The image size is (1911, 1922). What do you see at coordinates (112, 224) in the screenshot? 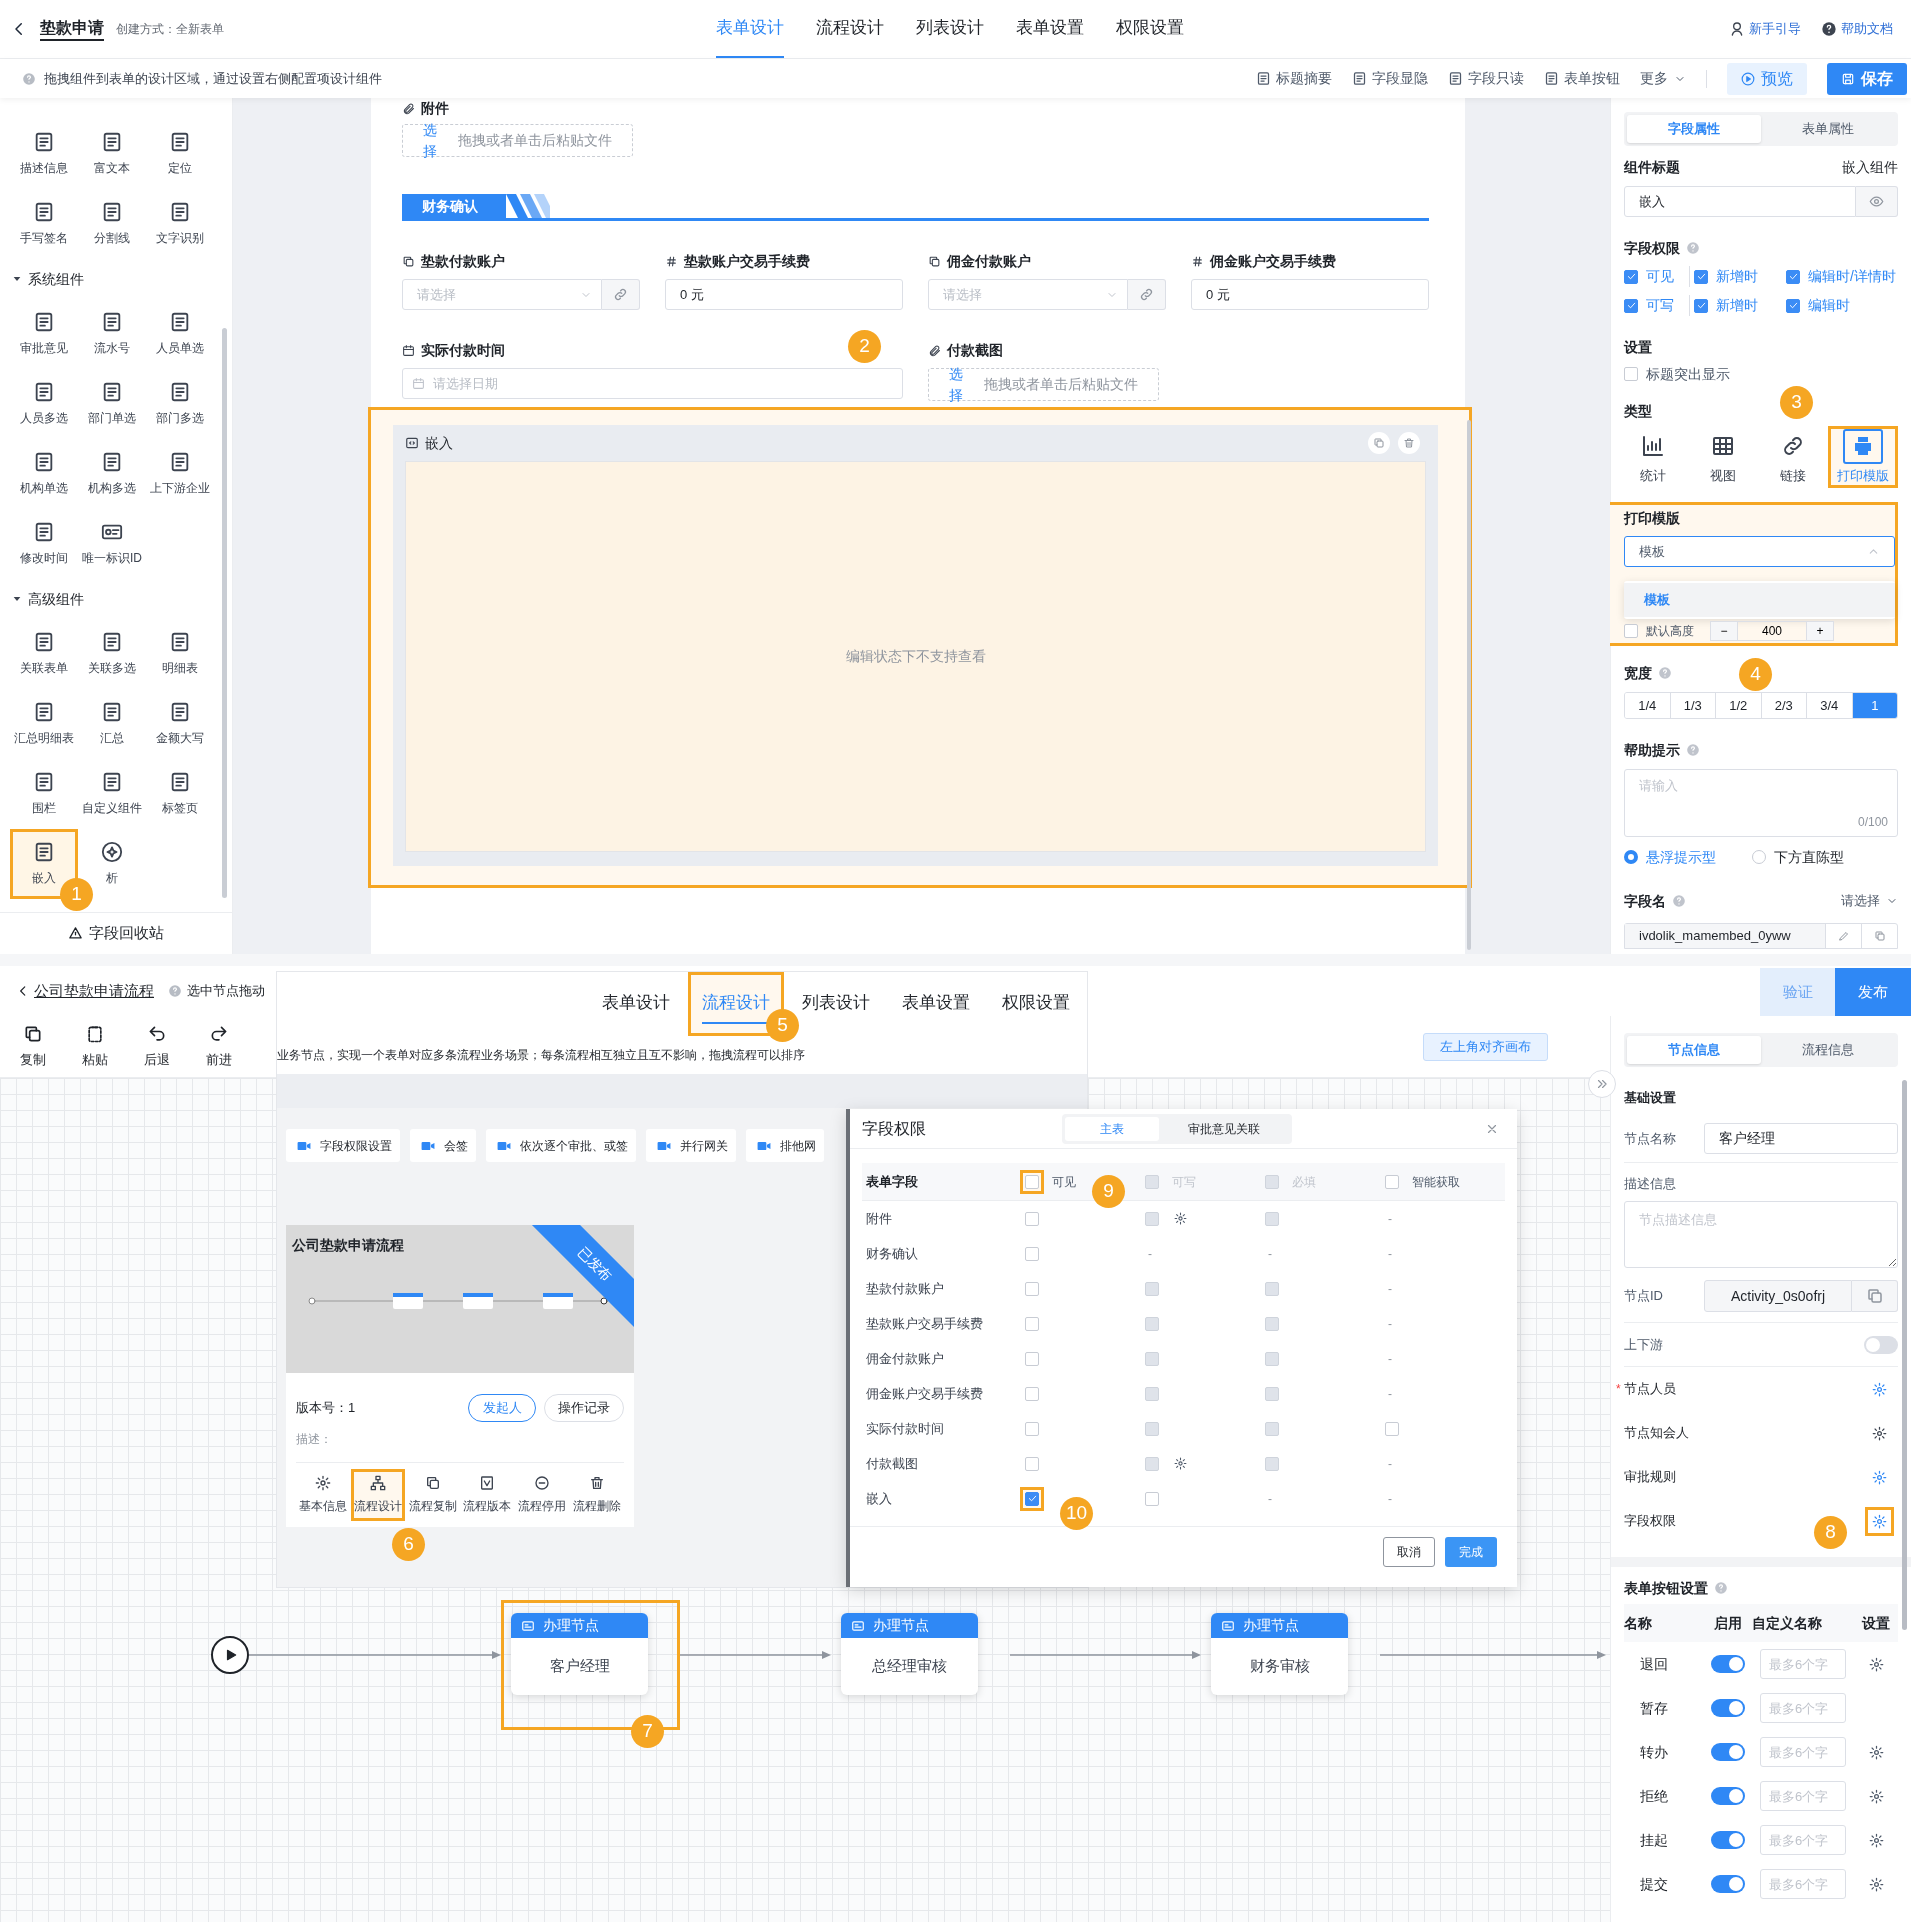
I see `component-item: 分割线` at bounding box center [112, 224].